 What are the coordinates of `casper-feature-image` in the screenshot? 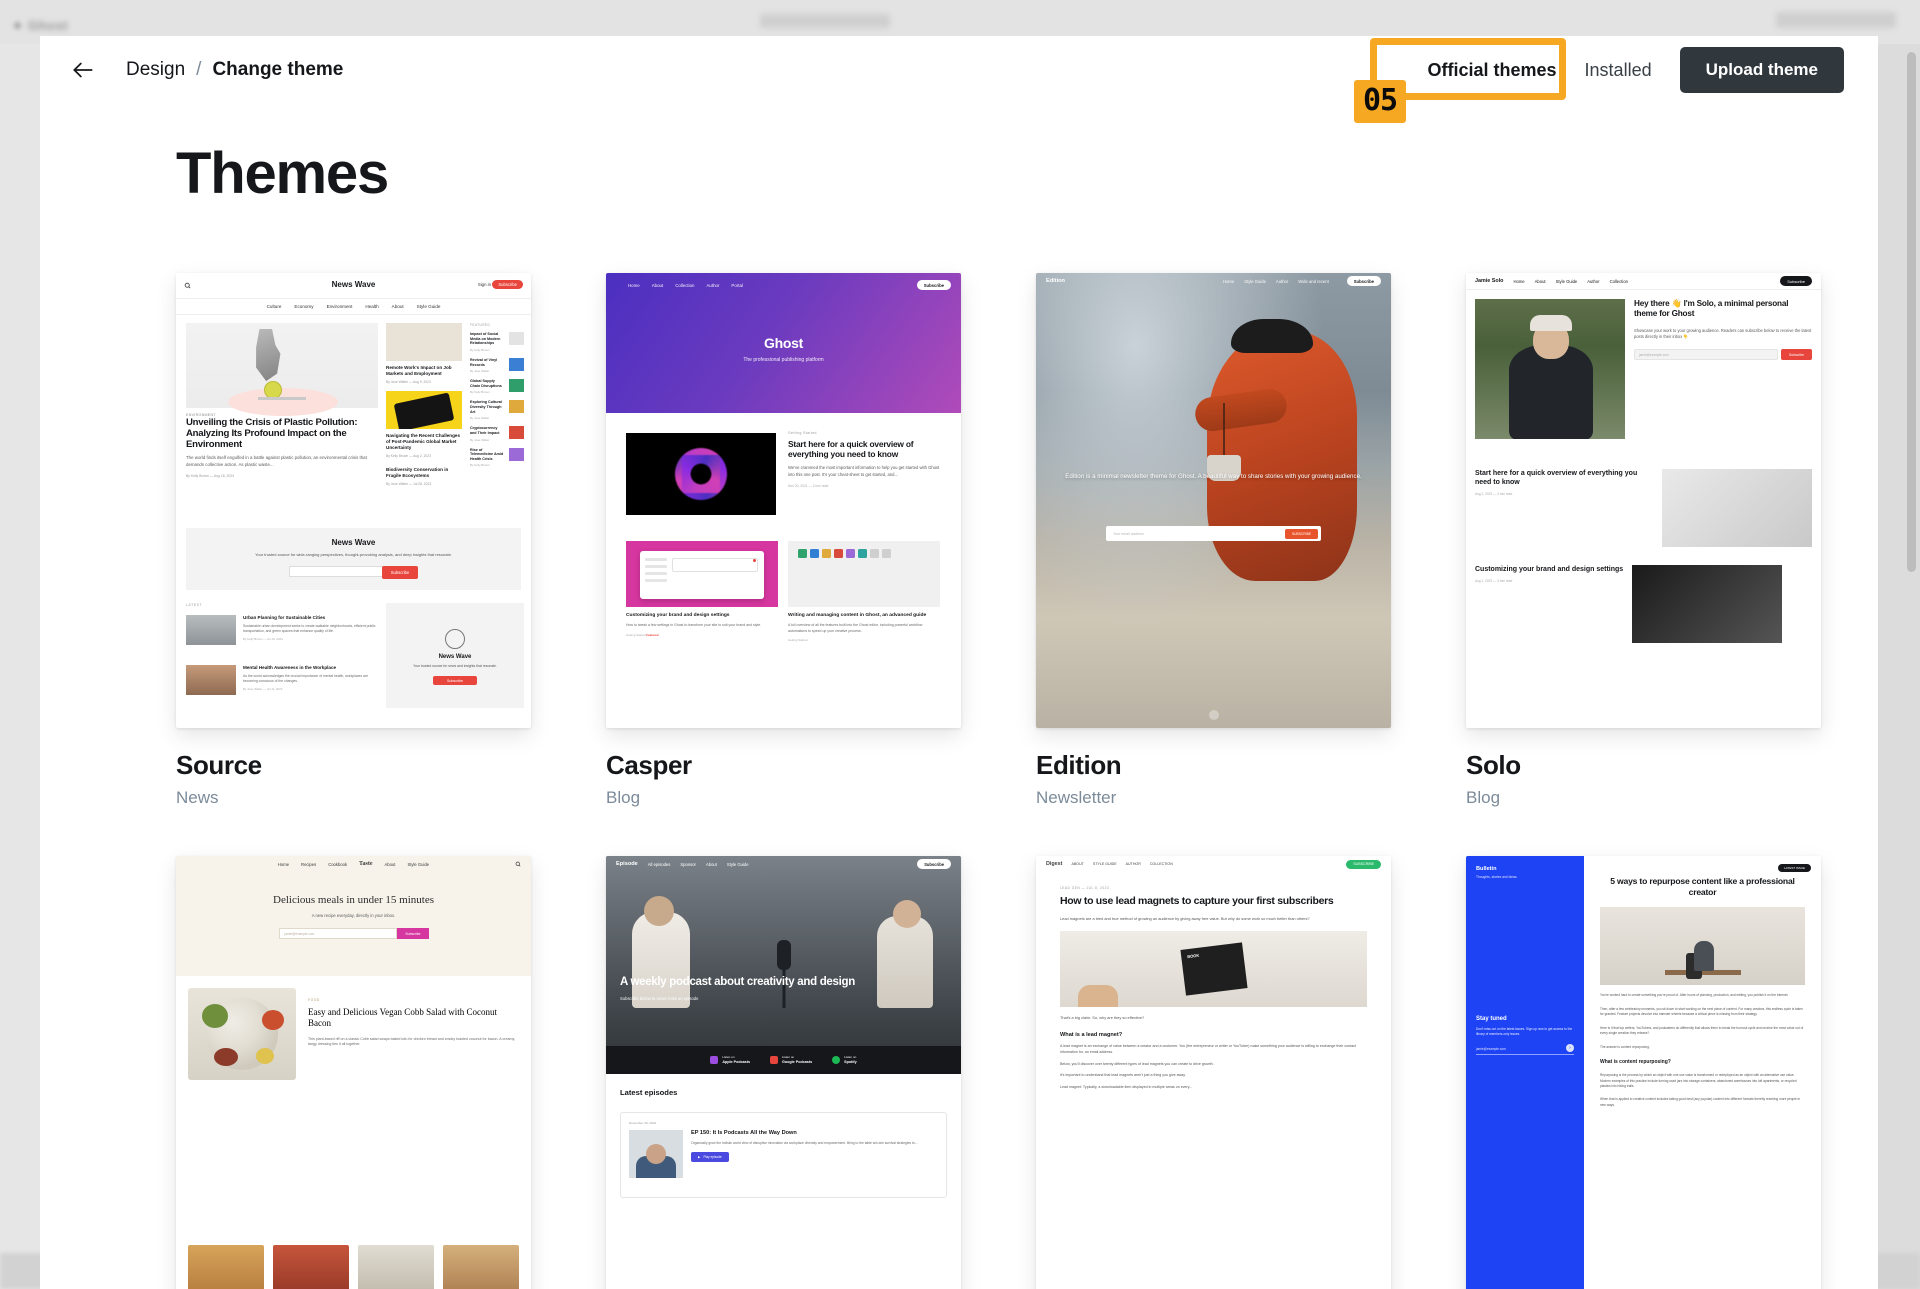 It's located at (701, 474).